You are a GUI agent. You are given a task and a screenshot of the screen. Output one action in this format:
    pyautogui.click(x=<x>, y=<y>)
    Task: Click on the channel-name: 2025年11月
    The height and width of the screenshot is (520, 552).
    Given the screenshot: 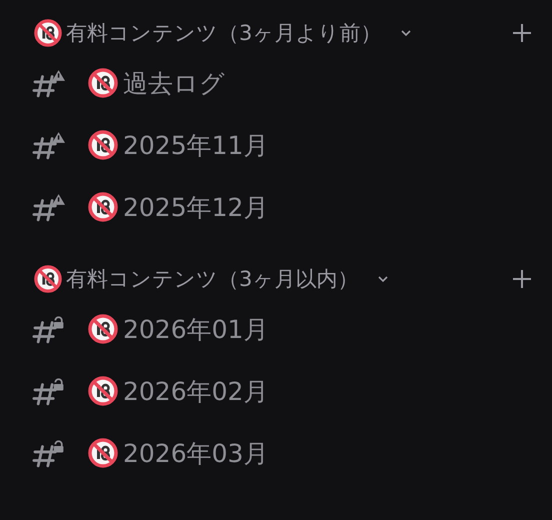 What is the action you would take?
    pyautogui.click(x=195, y=145)
    